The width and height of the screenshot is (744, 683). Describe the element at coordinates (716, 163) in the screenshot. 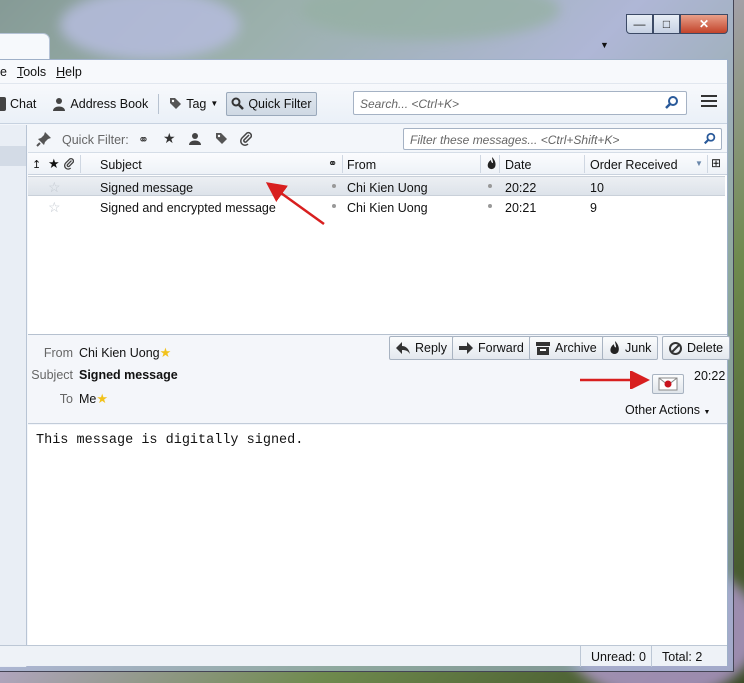

I see `column-picker-icon: ⊞` at that location.